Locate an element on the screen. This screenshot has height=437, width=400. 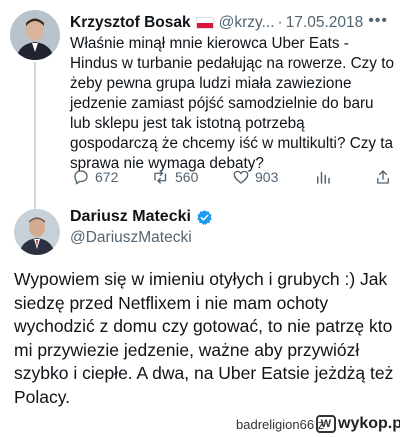
reply-icon is located at coordinates (81, 177).